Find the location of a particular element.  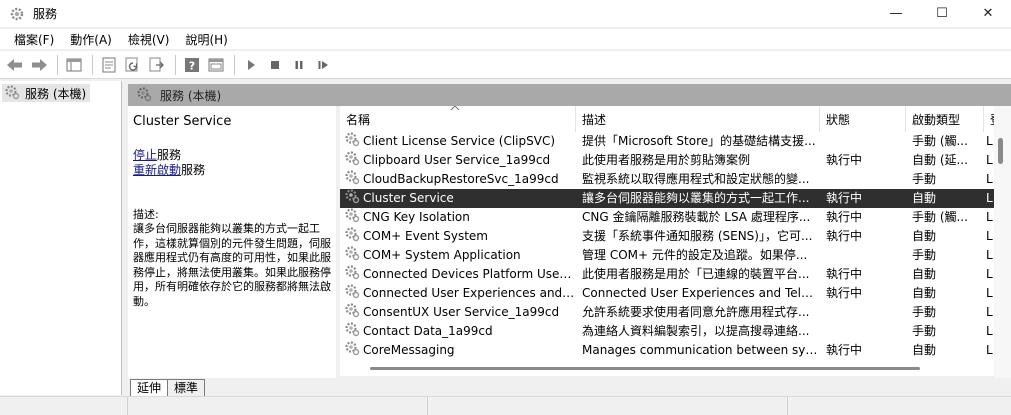

service-name: CloudBackupRestoreSvc_1a99cd is located at coordinates (461, 179).